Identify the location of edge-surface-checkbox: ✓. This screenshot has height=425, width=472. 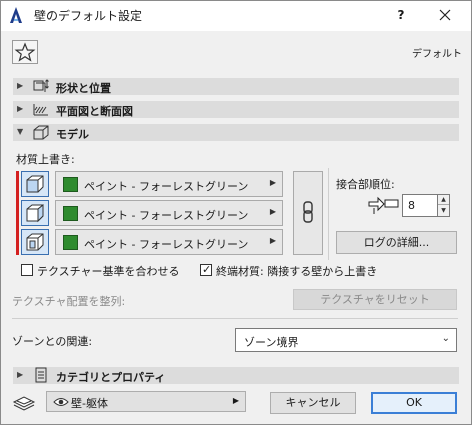
(206, 269).